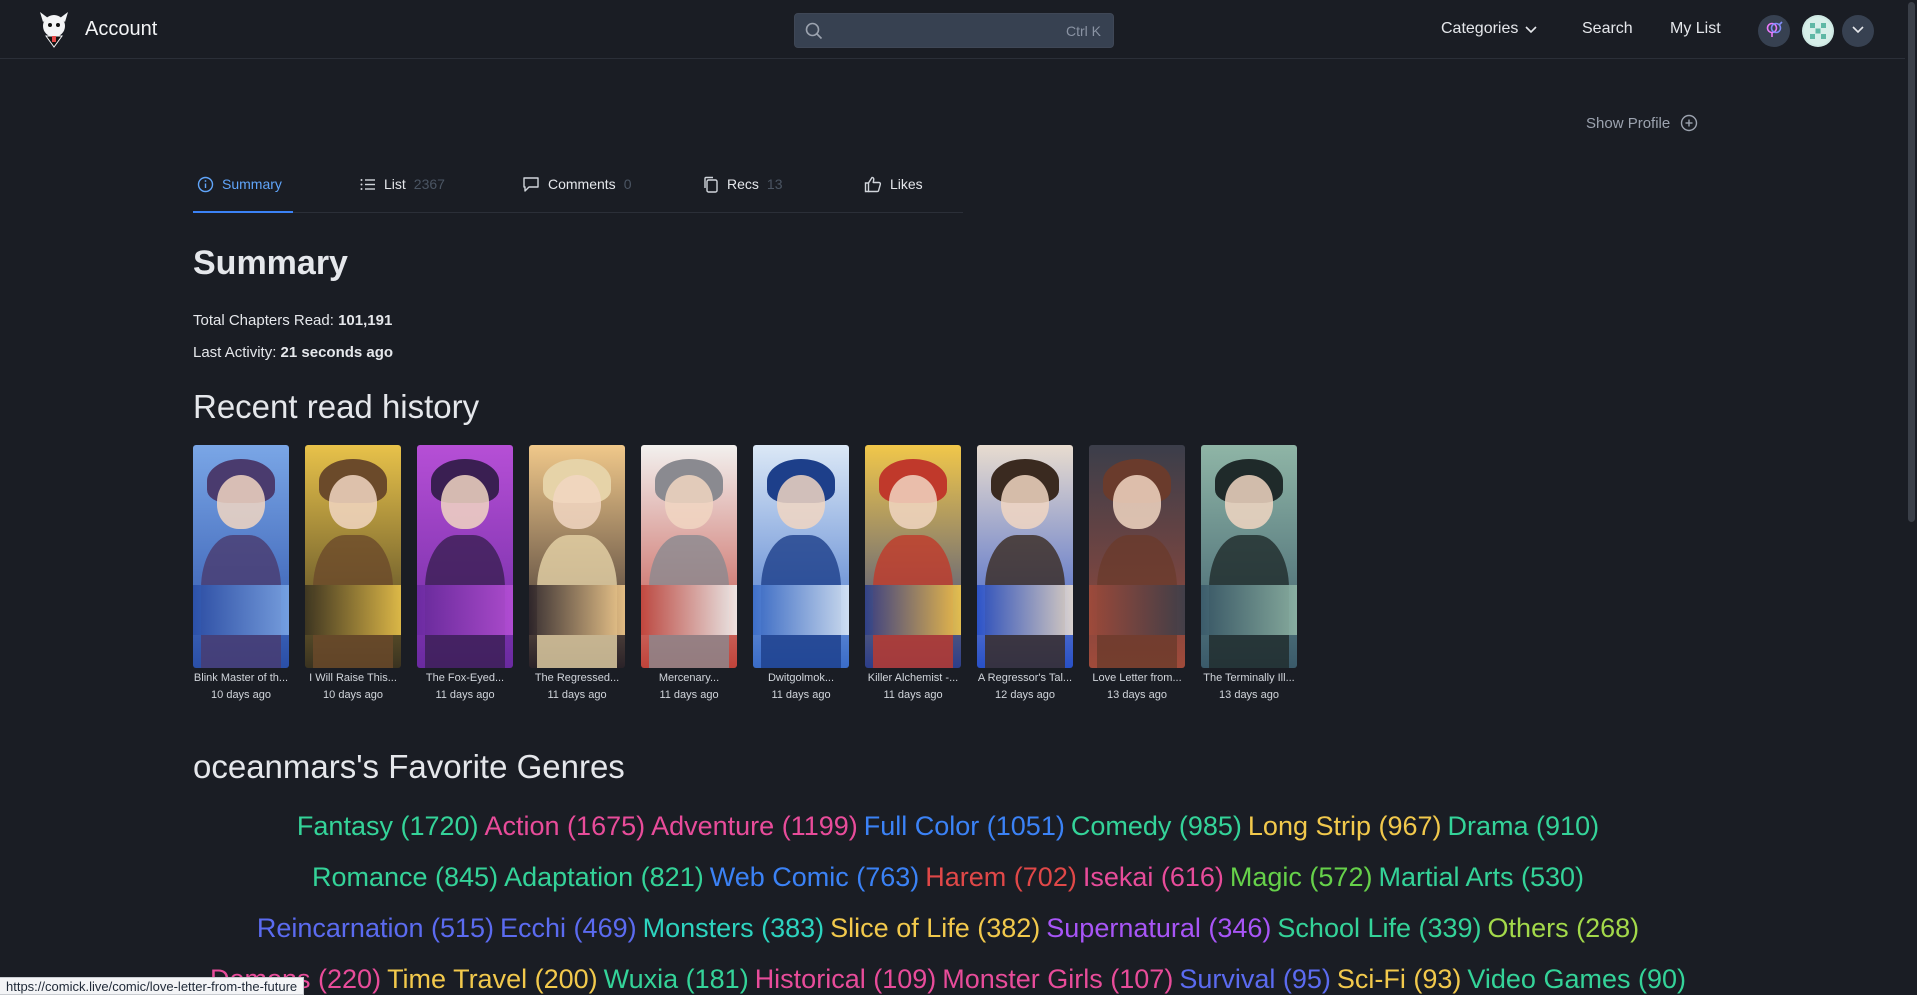 The height and width of the screenshot is (995, 1917). Describe the element at coordinates (754, 826) in the screenshot. I see `genre-tag: Adventure (1199)` at that location.